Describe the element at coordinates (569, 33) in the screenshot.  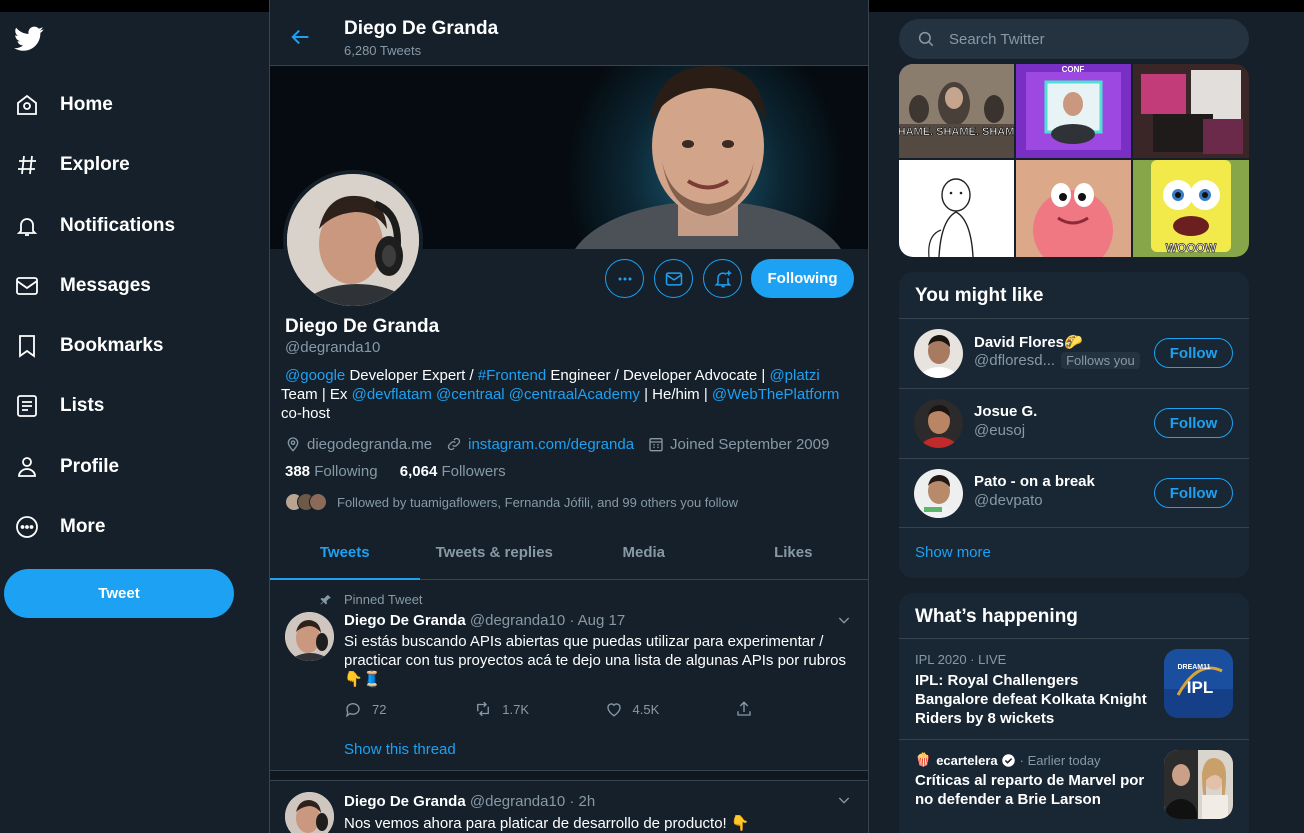
I see `profile-header: Diego De Granda 6,280 Tweets` at that location.